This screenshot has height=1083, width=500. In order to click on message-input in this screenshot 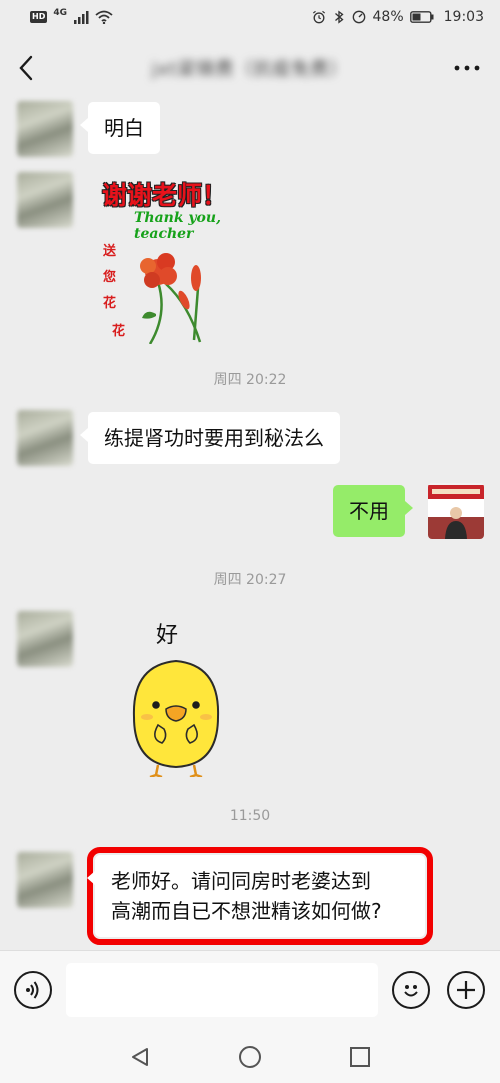, I will do `click(222, 990)`.